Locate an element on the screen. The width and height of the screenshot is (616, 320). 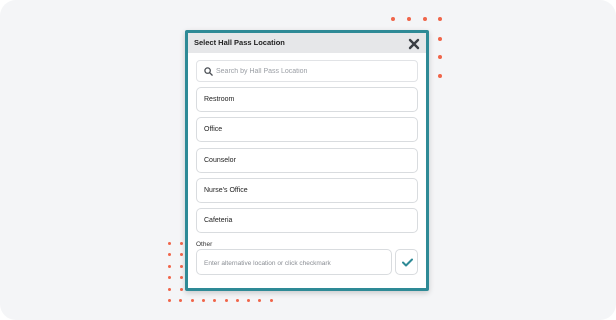
search-field is located at coordinates (307, 71).